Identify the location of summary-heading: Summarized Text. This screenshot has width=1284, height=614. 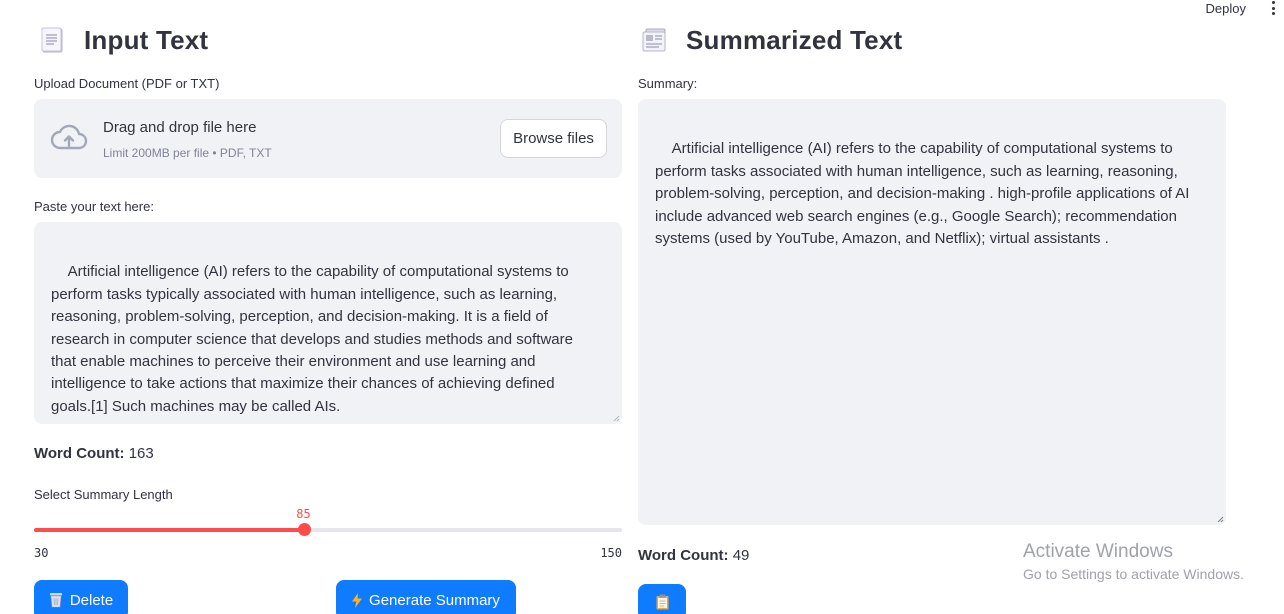
(772, 40).